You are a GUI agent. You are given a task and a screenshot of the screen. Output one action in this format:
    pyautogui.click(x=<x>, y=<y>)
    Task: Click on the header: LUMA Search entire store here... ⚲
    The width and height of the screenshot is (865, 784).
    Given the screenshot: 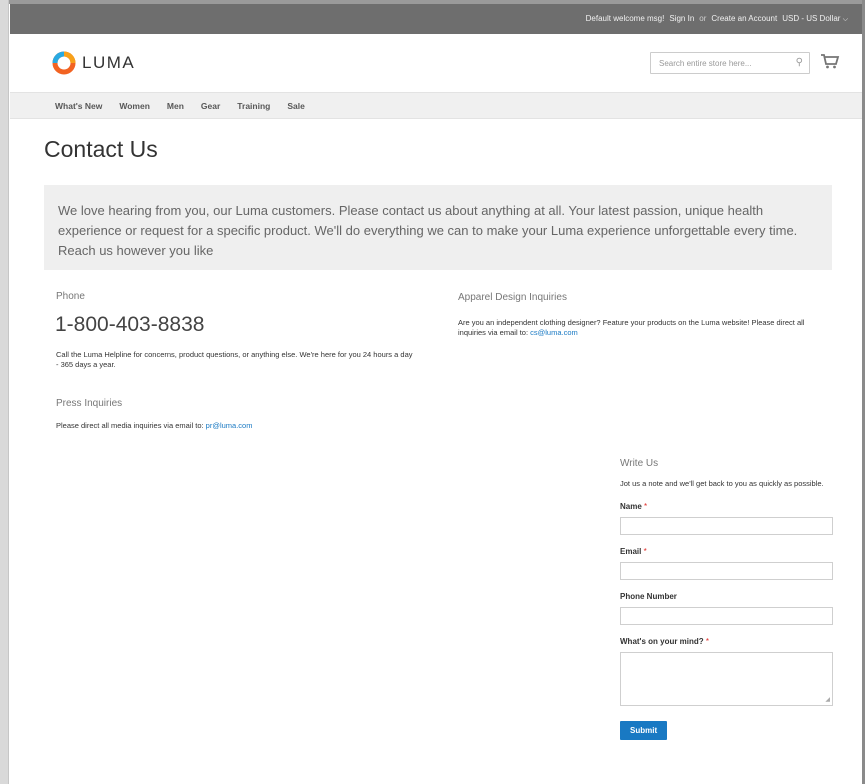 What is the action you would take?
    pyautogui.click(x=436, y=63)
    